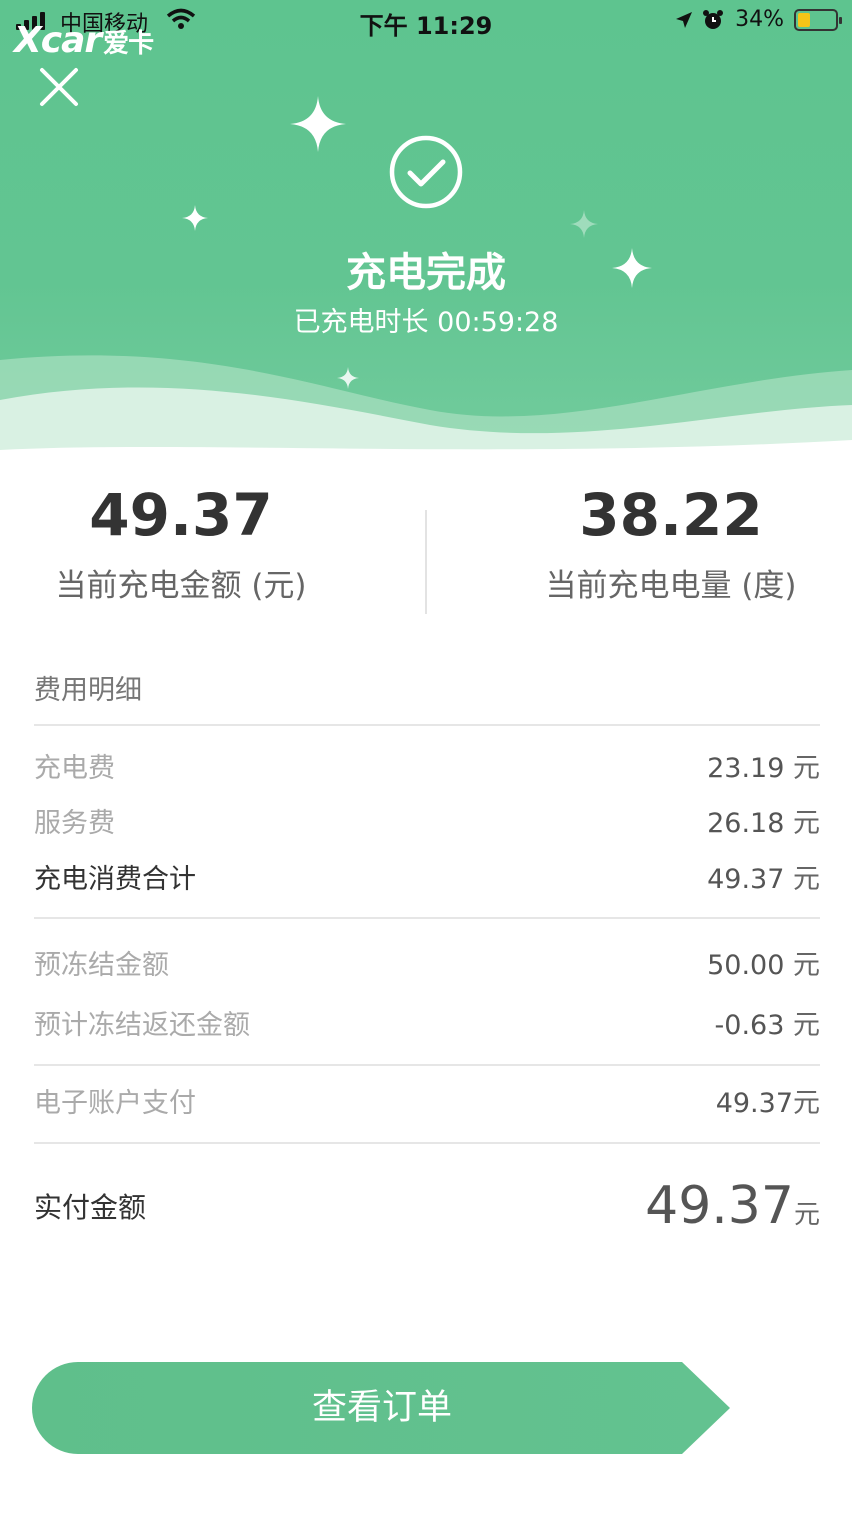  Describe the element at coordinates (427, 876) in the screenshot. I see `subtotal-row: 充电消费合计 49.37 元` at that location.